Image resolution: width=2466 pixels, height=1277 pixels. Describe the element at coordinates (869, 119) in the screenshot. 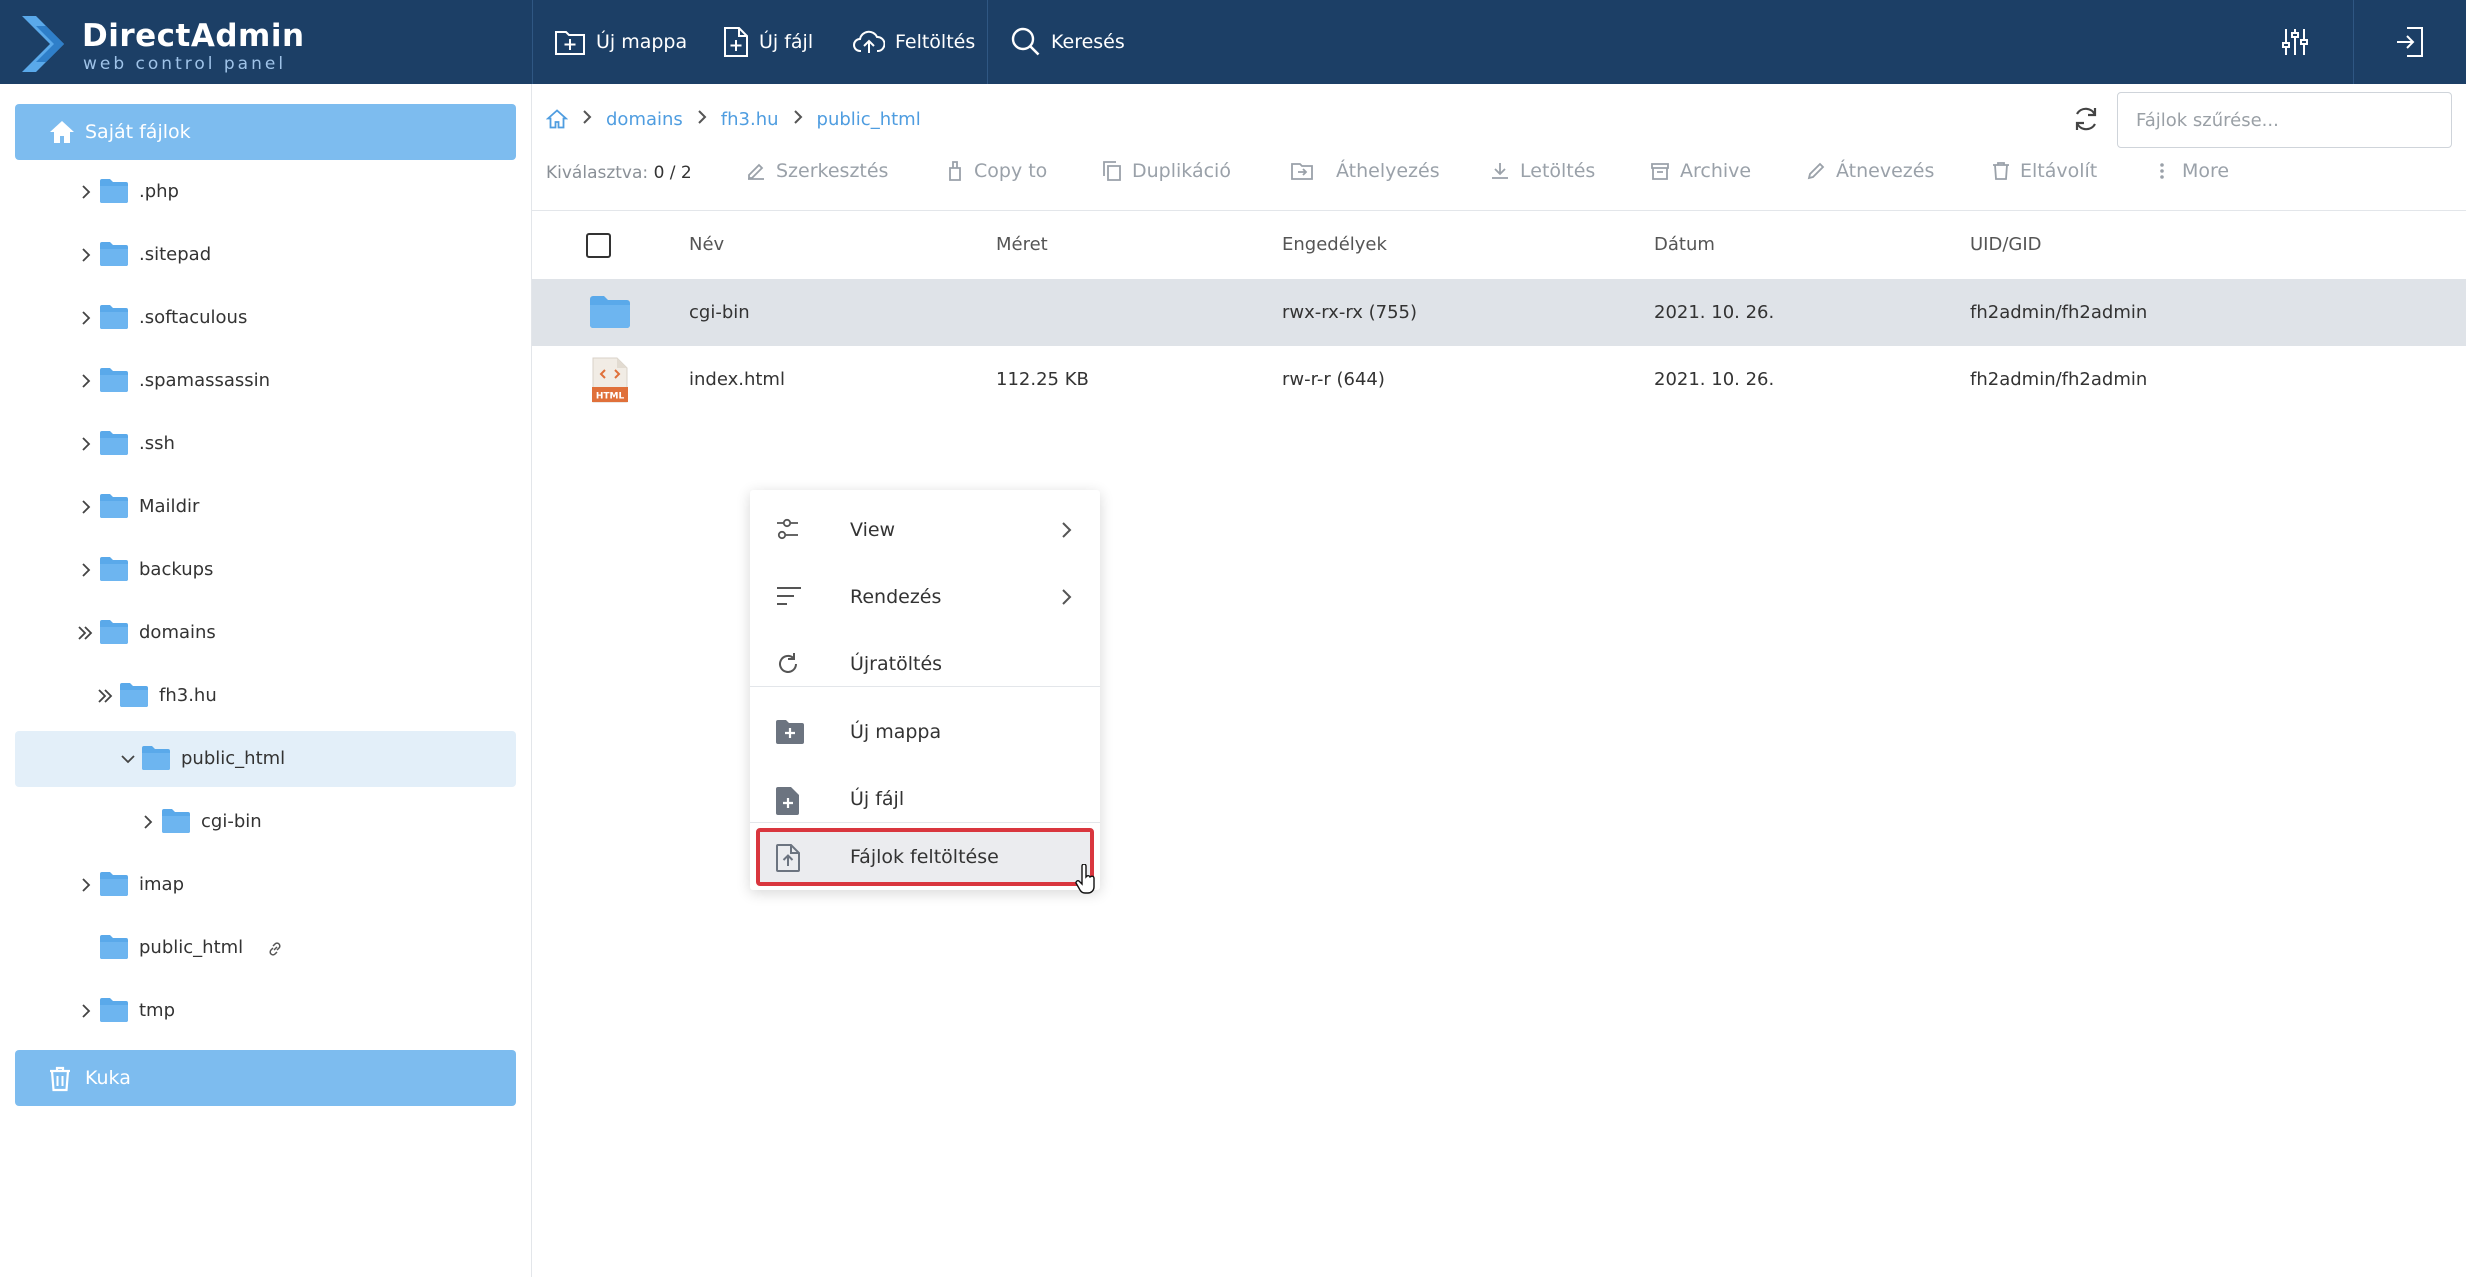

I see `breadcrumb-item: public_html` at that location.